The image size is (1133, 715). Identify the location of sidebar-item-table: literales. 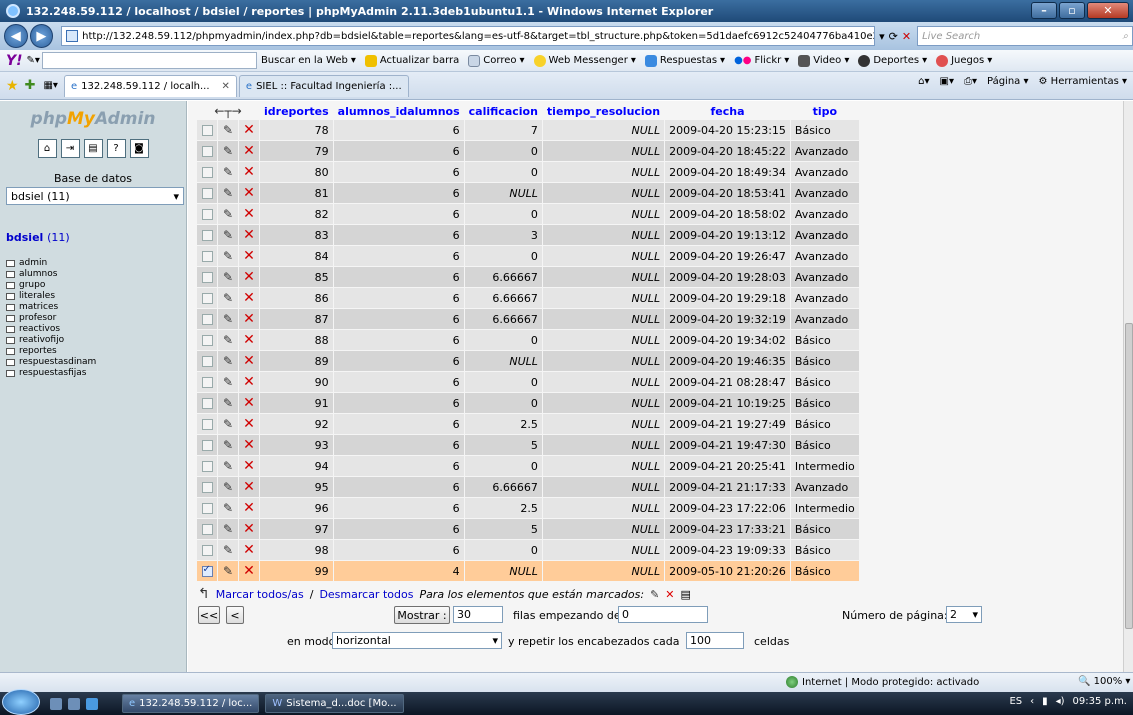
(93, 296).